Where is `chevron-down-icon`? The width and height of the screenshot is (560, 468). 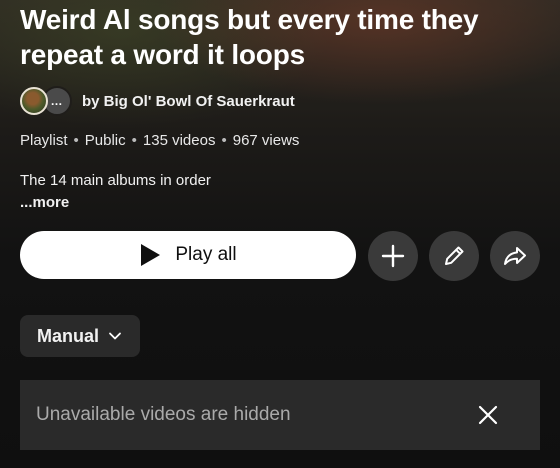 chevron-down-icon is located at coordinates (115, 336).